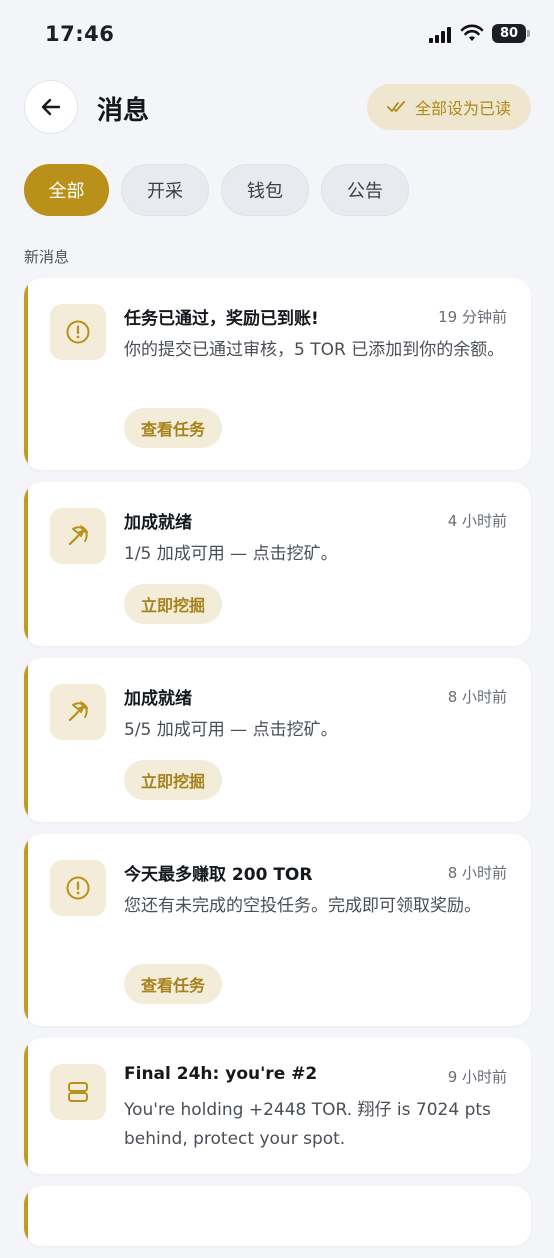 The image size is (554, 1258). I want to click on notification-title: Final 24h: you're #2, so click(221, 1074).